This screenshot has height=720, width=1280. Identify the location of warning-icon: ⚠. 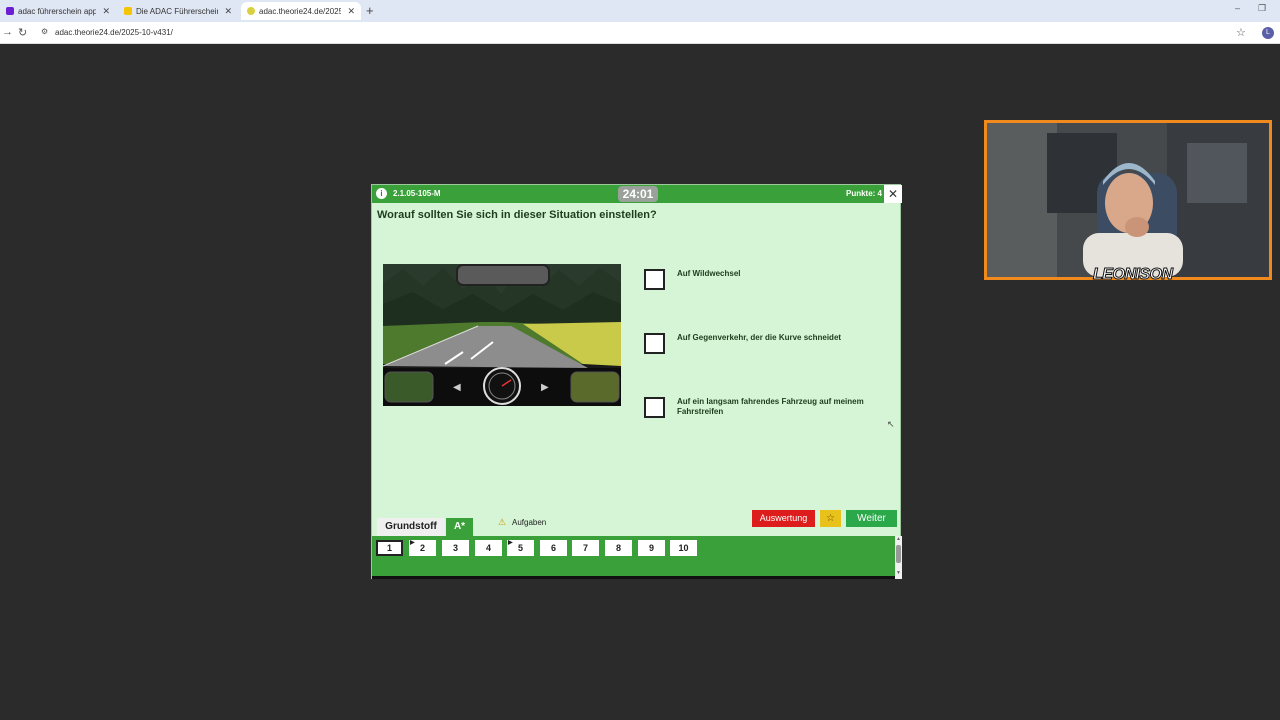
(502, 522).